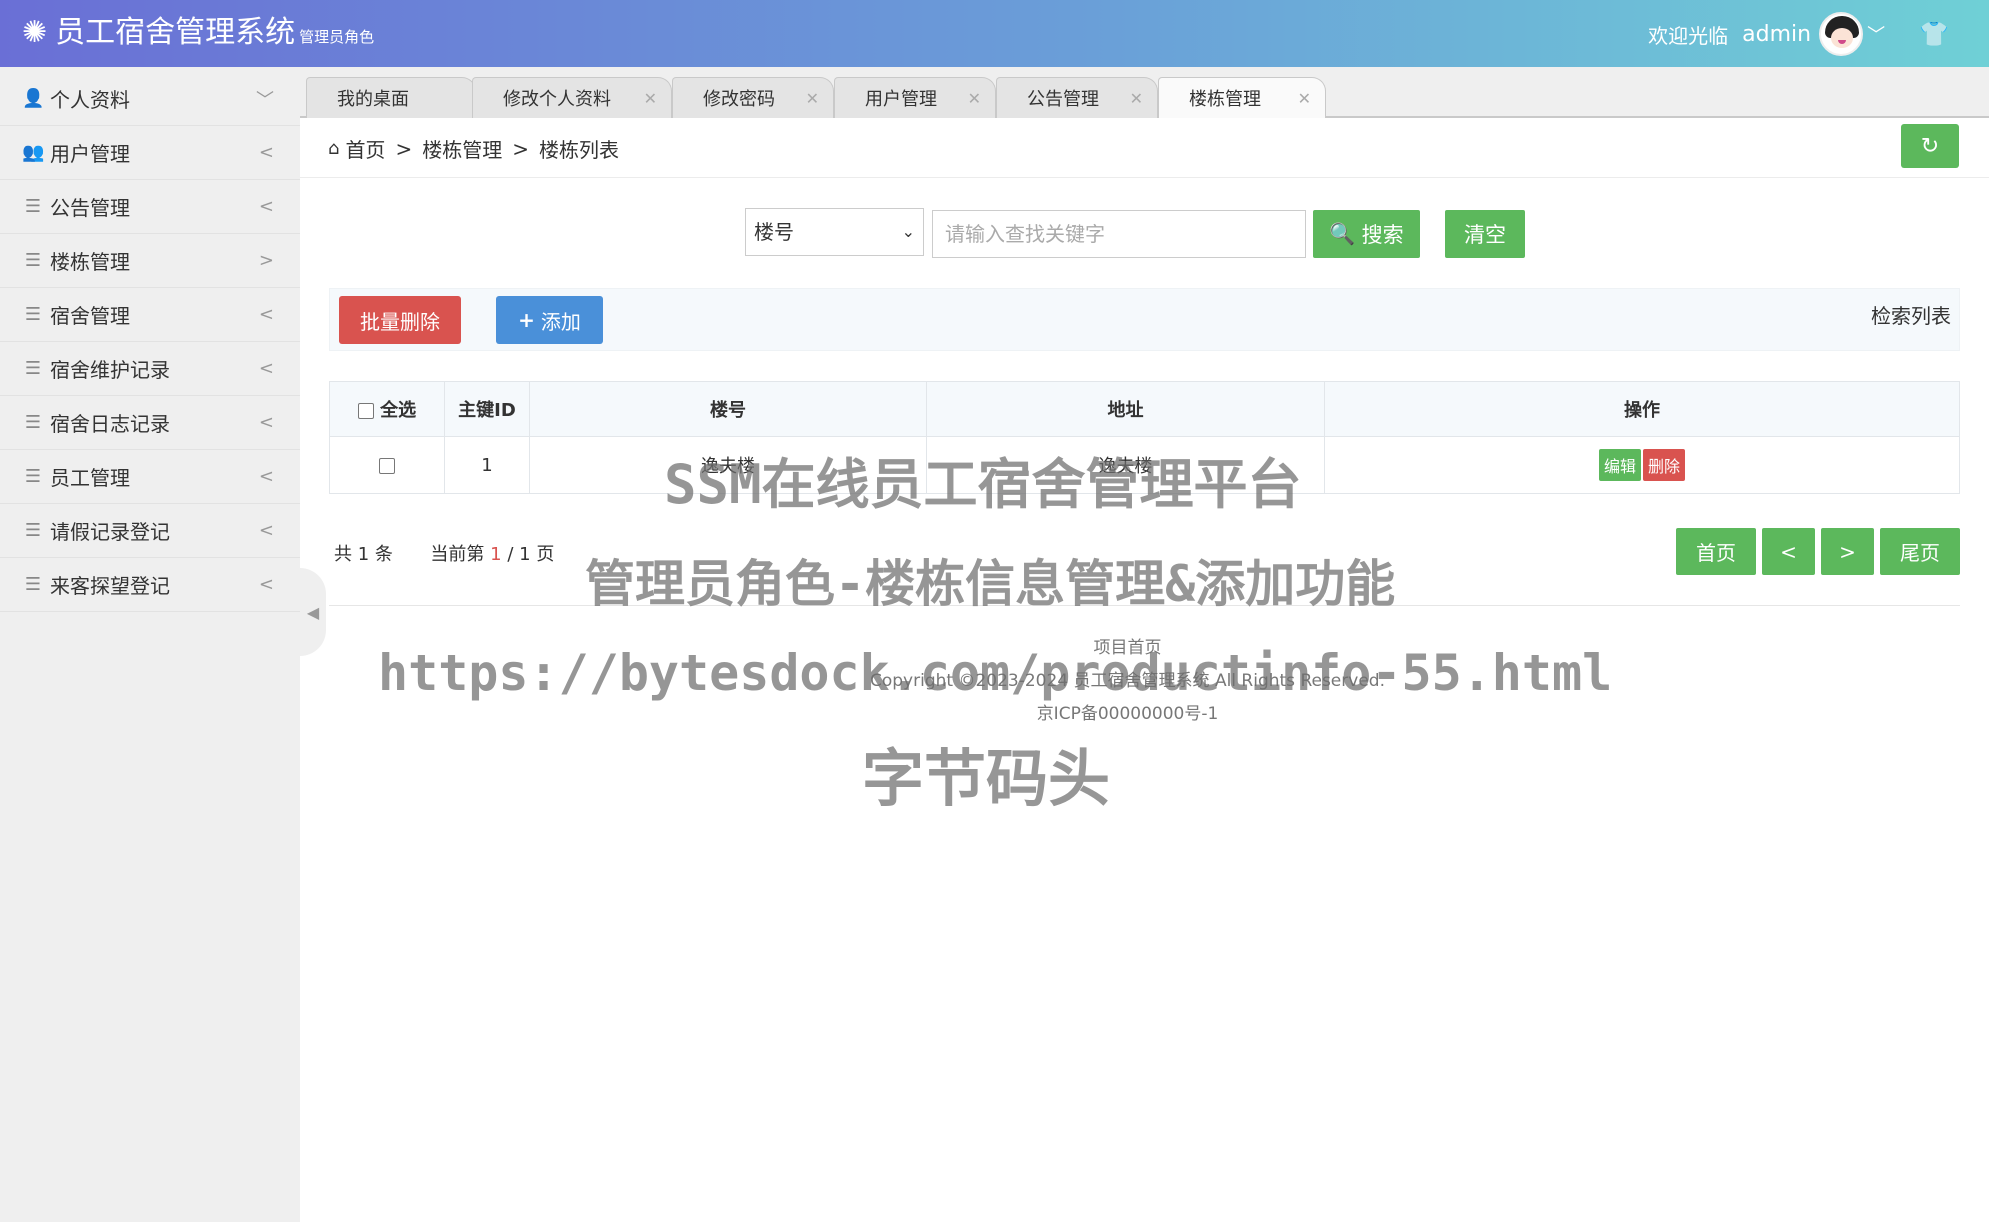  What do you see at coordinates (774, 232) in the screenshot?
I see `search-field-value: 楼号` at bounding box center [774, 232].